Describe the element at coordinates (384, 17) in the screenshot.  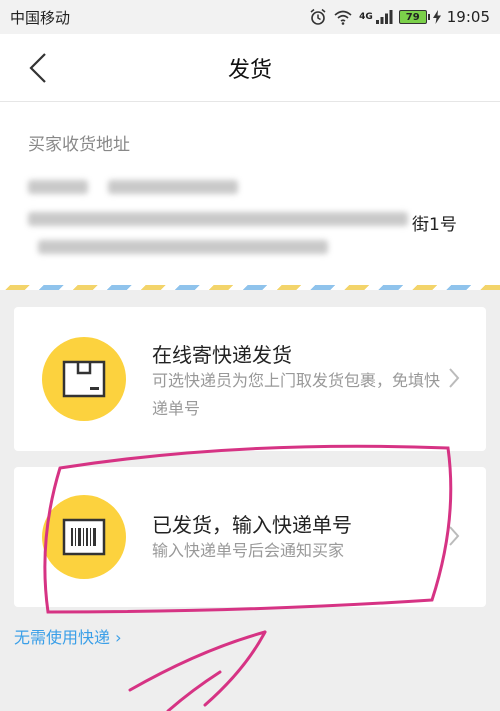
I see `signal-icon` at that location.